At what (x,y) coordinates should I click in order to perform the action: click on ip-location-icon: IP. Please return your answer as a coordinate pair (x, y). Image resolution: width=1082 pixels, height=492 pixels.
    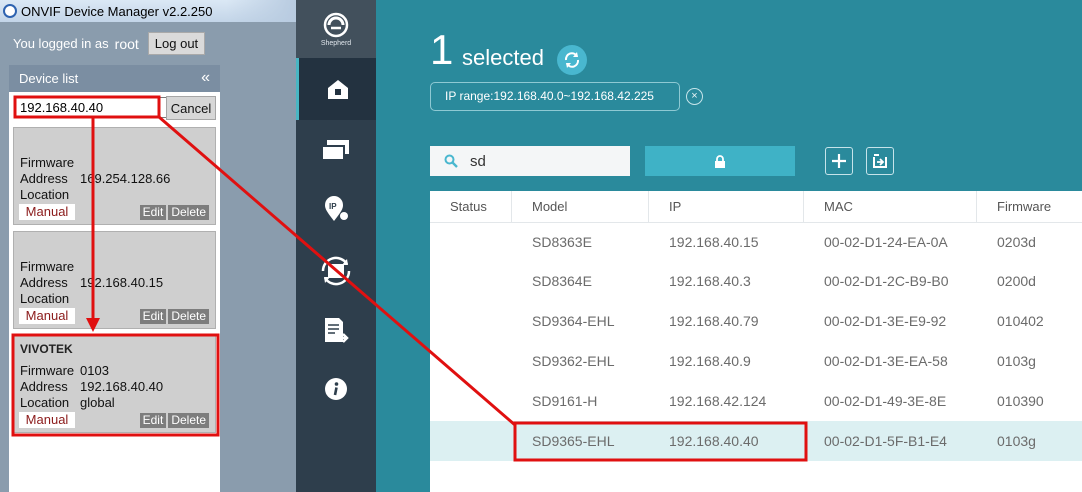
    Looking at the image, I should click on (336, 208).